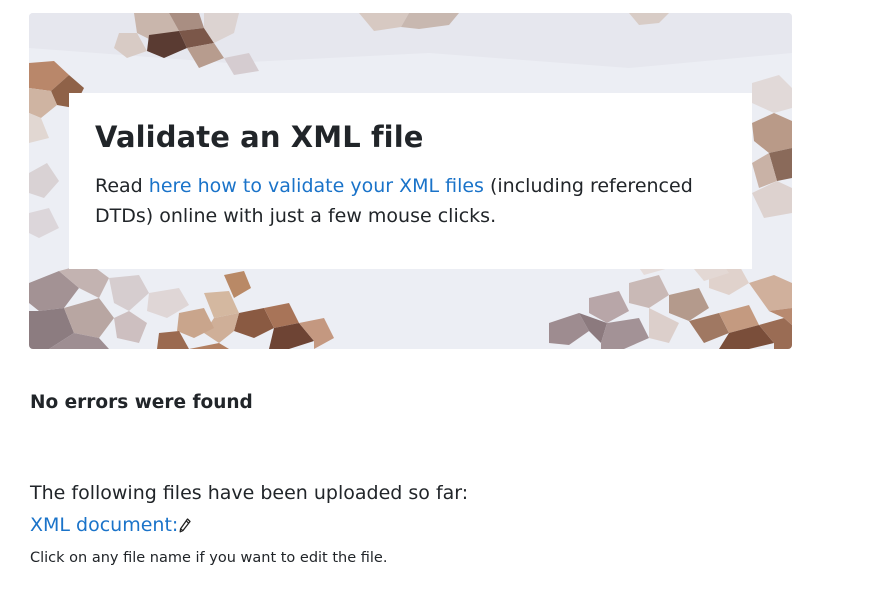 Image resolution: width=880 pixels, height=606 pixels. I want to click on xml-document-link: XML document:, so click(104, 525).